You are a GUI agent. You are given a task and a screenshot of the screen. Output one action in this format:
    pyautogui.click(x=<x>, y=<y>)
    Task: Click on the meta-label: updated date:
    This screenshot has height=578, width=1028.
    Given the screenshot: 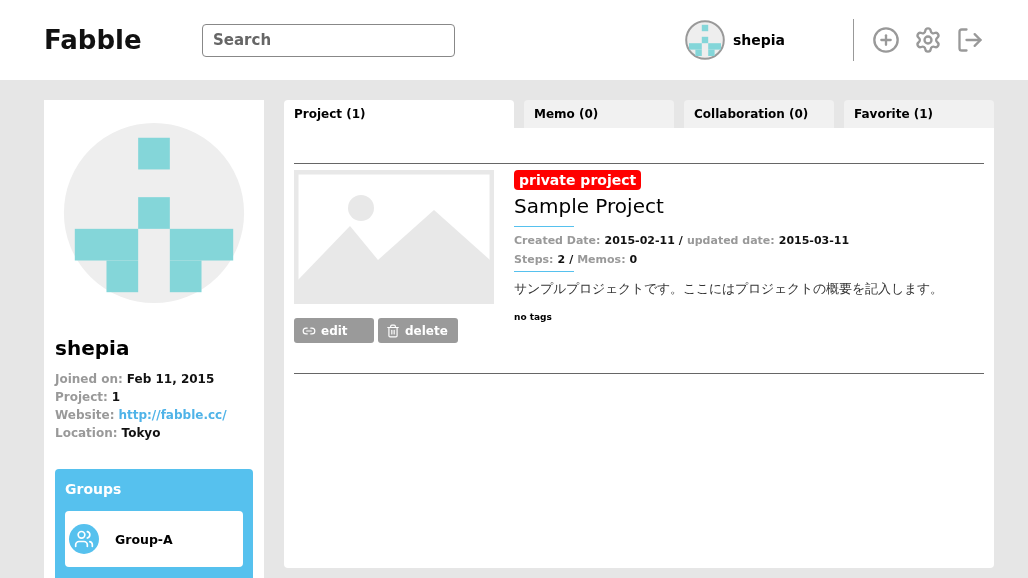 What is the action you would take?
    pyautogui.click(x=730, y=241)
    